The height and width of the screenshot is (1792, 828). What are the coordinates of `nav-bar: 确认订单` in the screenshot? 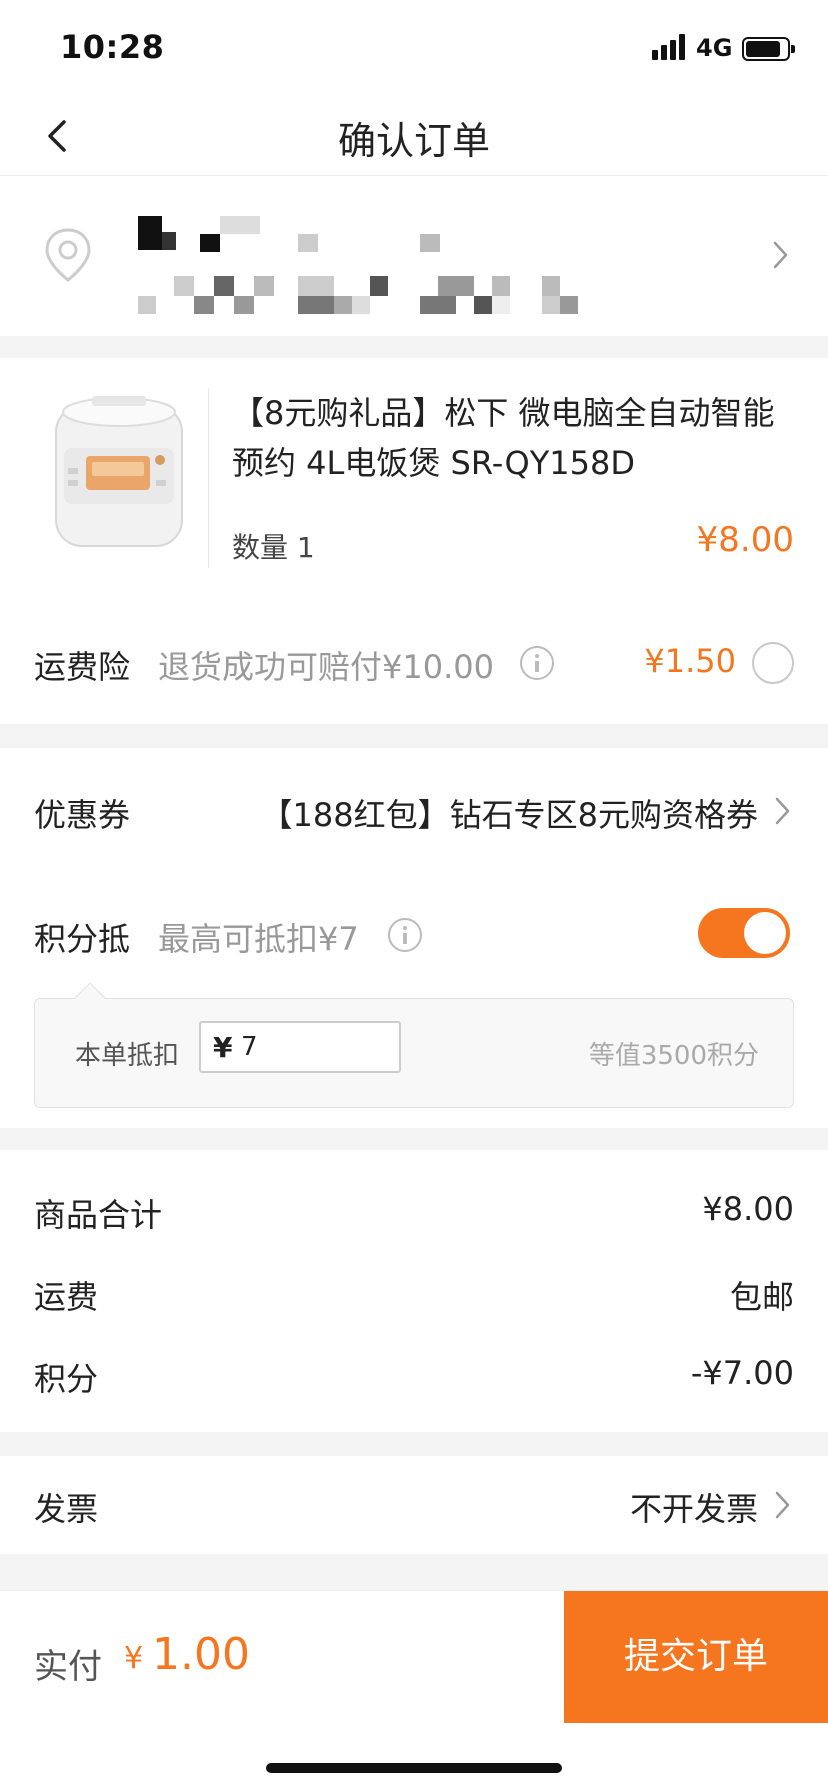 It's located at (414, 136).